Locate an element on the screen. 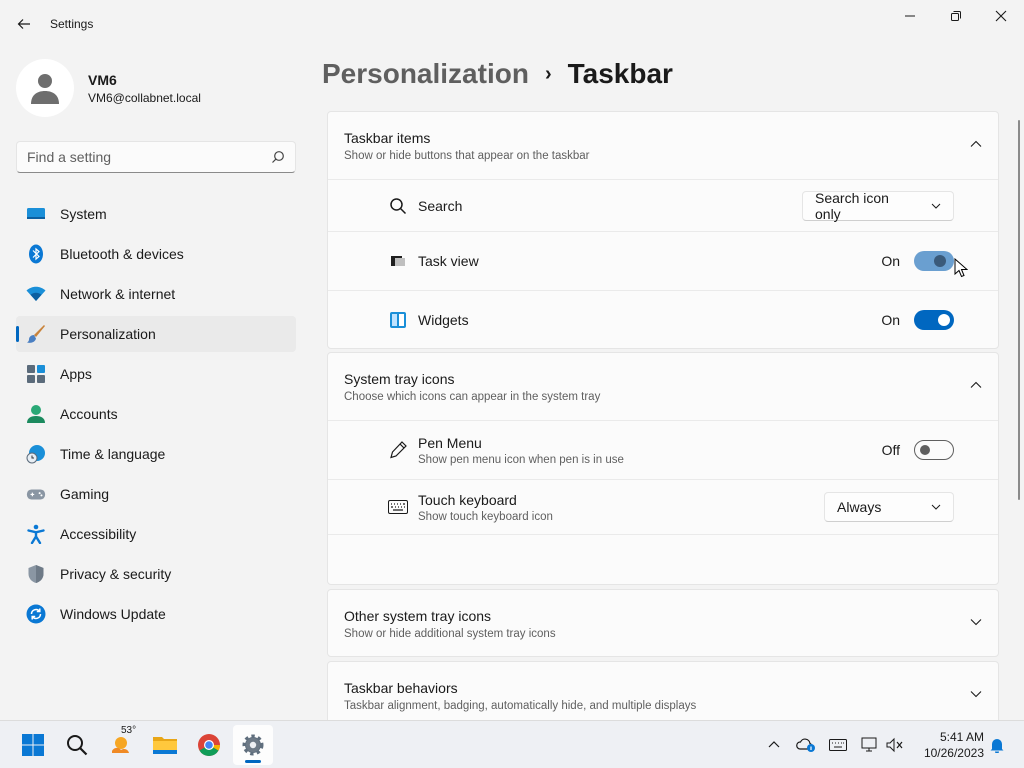  sidebar-item-privacy: Privacy & security is located at coordinates (156, 574).